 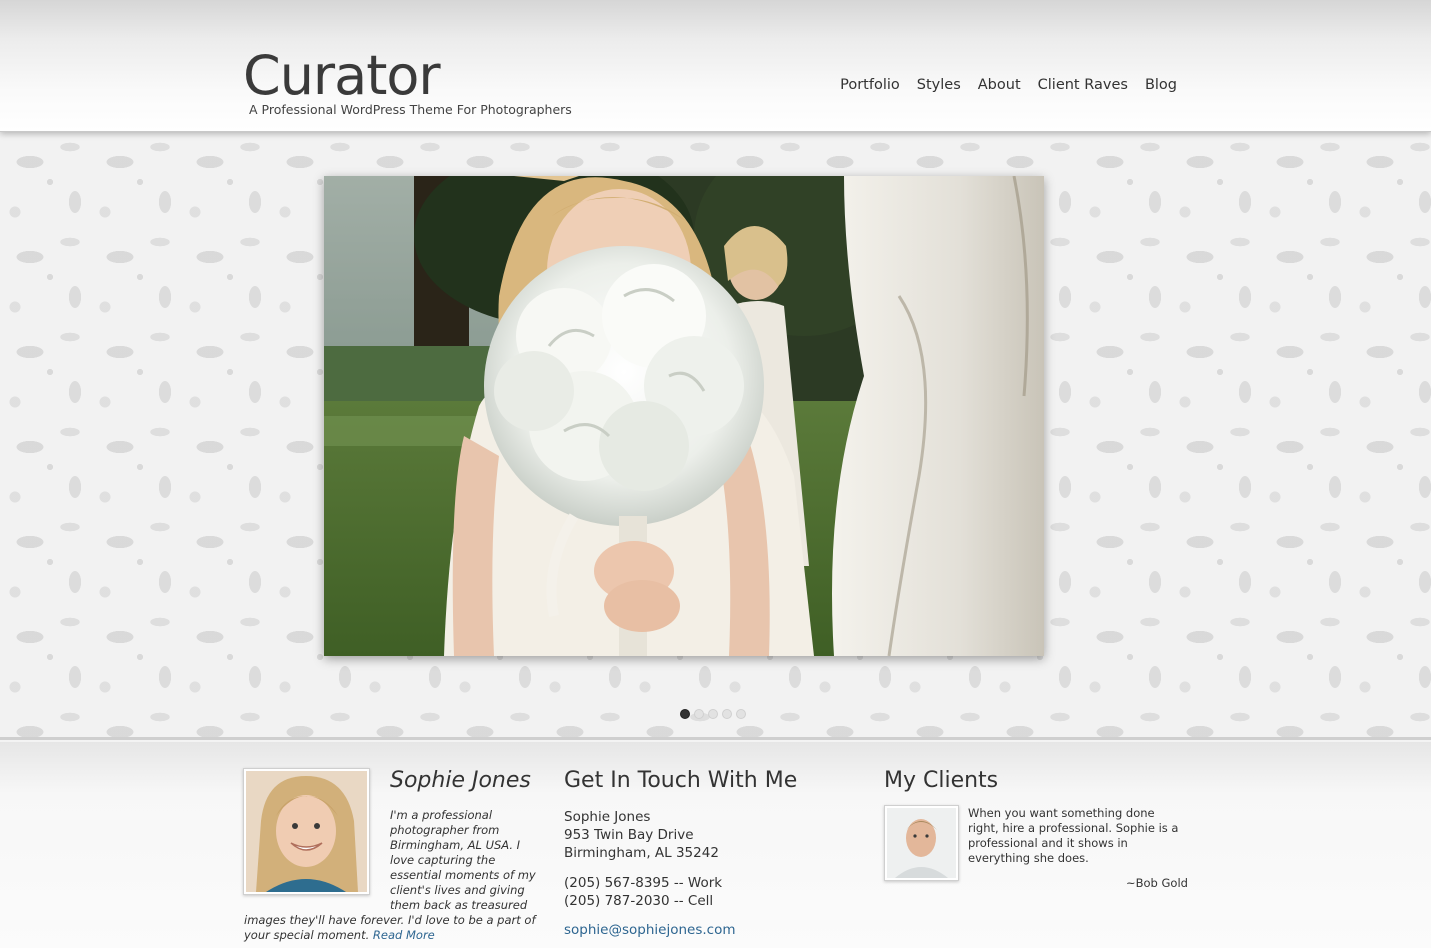 I want to click on read-more-link: Read More, so click(x=404, y=935).